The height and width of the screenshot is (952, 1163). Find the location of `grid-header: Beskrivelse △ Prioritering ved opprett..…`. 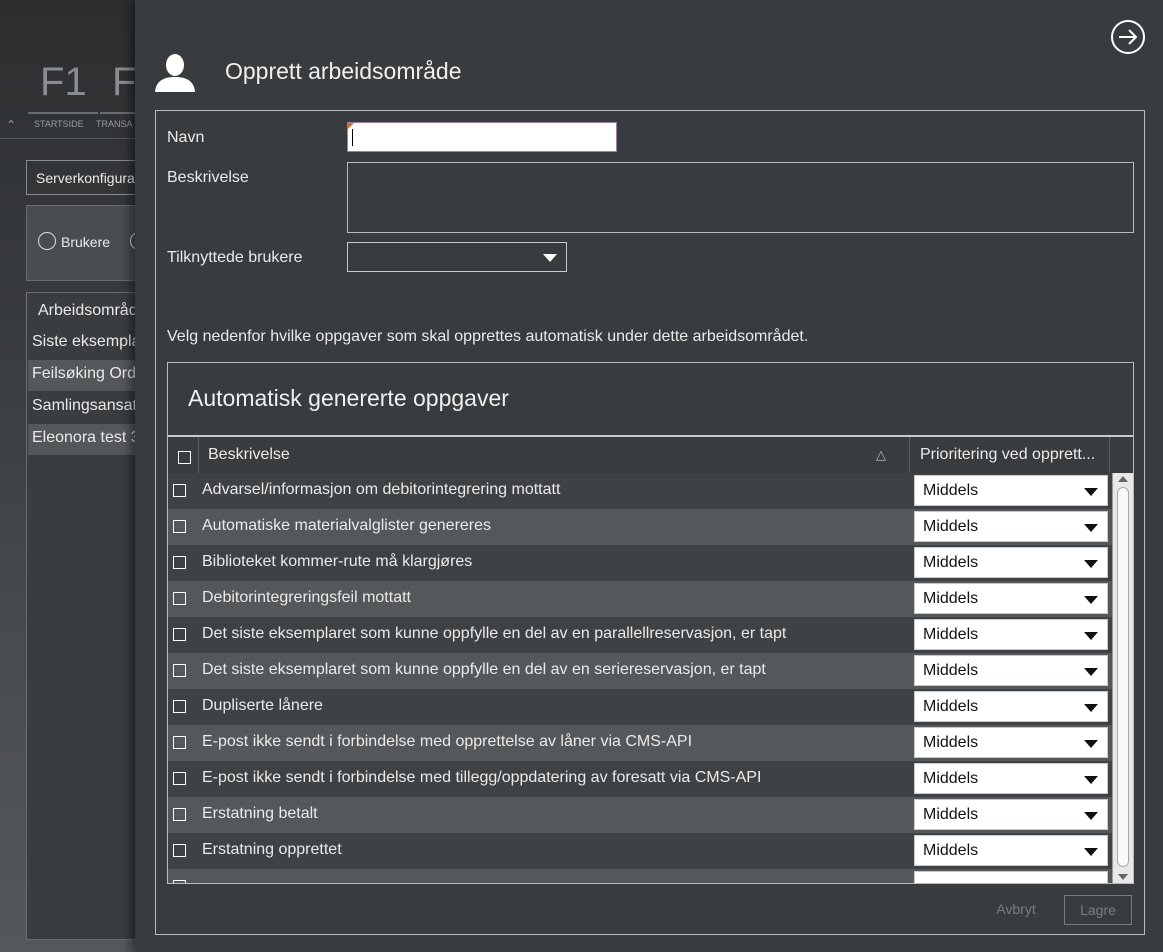

grid-header: Beskrivelse △ Prioritering ved opprett..… is located at coordinates (650, 455).